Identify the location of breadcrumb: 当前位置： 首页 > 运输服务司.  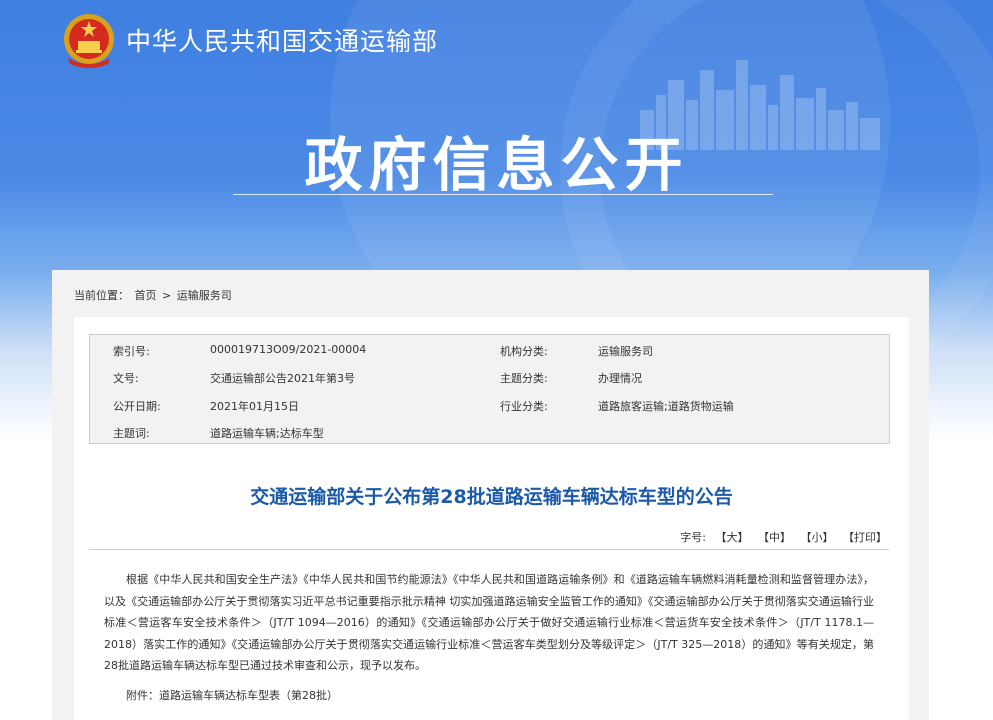
(154, 295).